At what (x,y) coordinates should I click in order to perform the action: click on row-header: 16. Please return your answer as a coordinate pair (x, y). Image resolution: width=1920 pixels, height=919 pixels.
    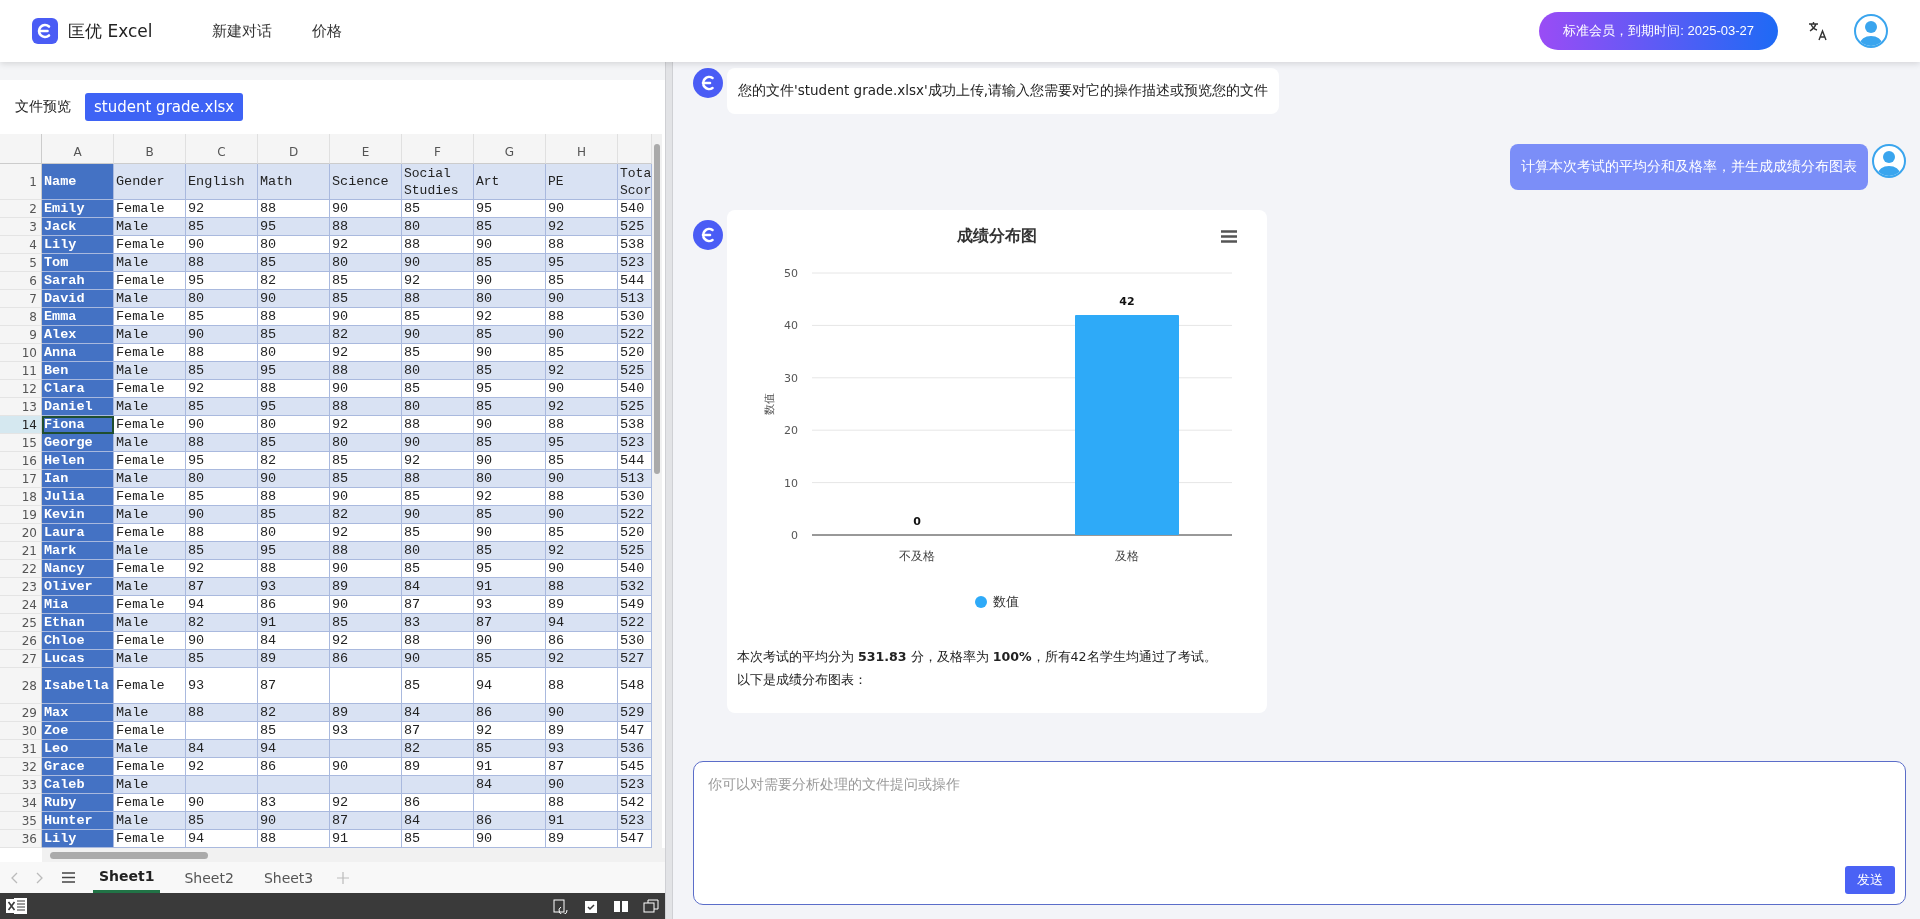
    Looking at the image, I should click on (21, 461).